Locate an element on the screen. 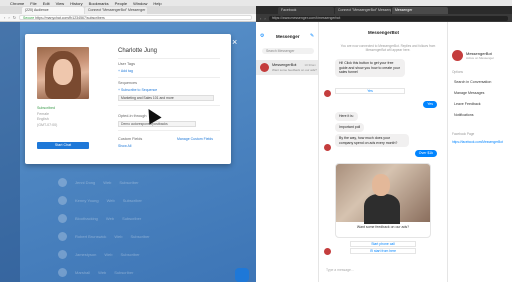 This screenshot has height=282, width=512. menu-history: History is located at coordinates (76, 3).